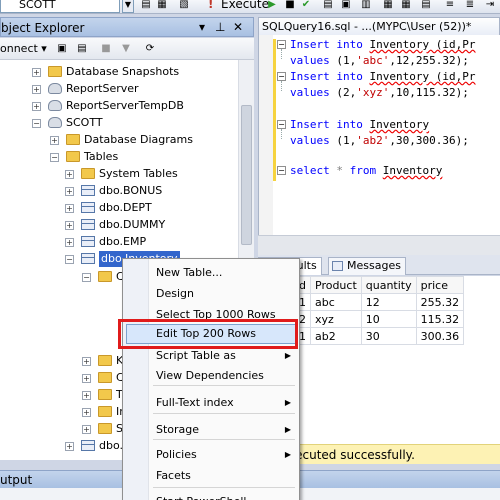 The image size is (500, 500). I want to click on editor-results-splitter, so click(379, 245).